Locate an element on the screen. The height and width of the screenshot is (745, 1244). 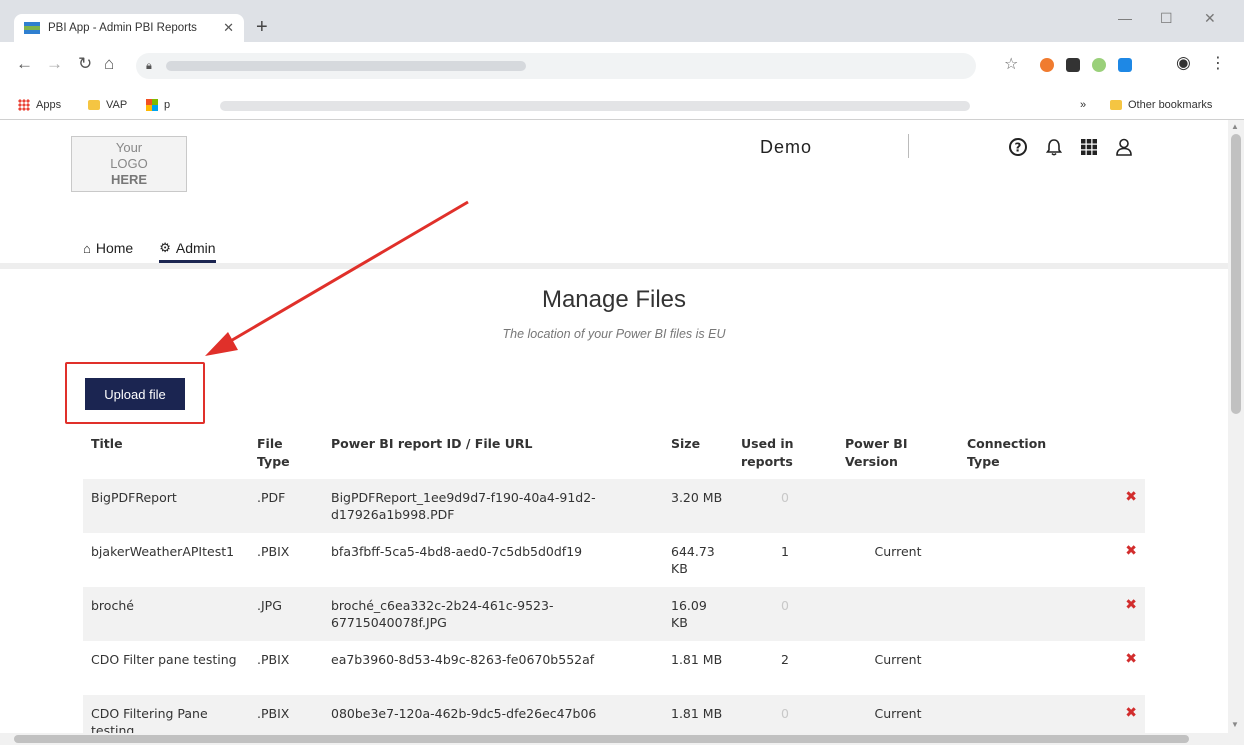
bookmark-label: Apps is located at coordinates (49, 105).